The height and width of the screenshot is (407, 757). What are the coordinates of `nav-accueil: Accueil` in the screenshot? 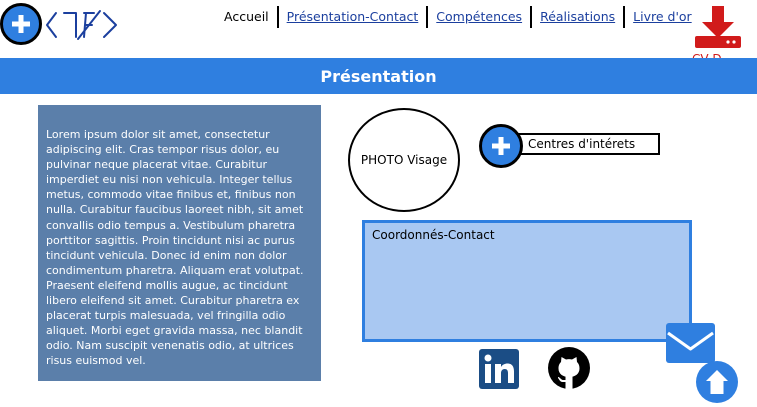 It's located at (246, 17).